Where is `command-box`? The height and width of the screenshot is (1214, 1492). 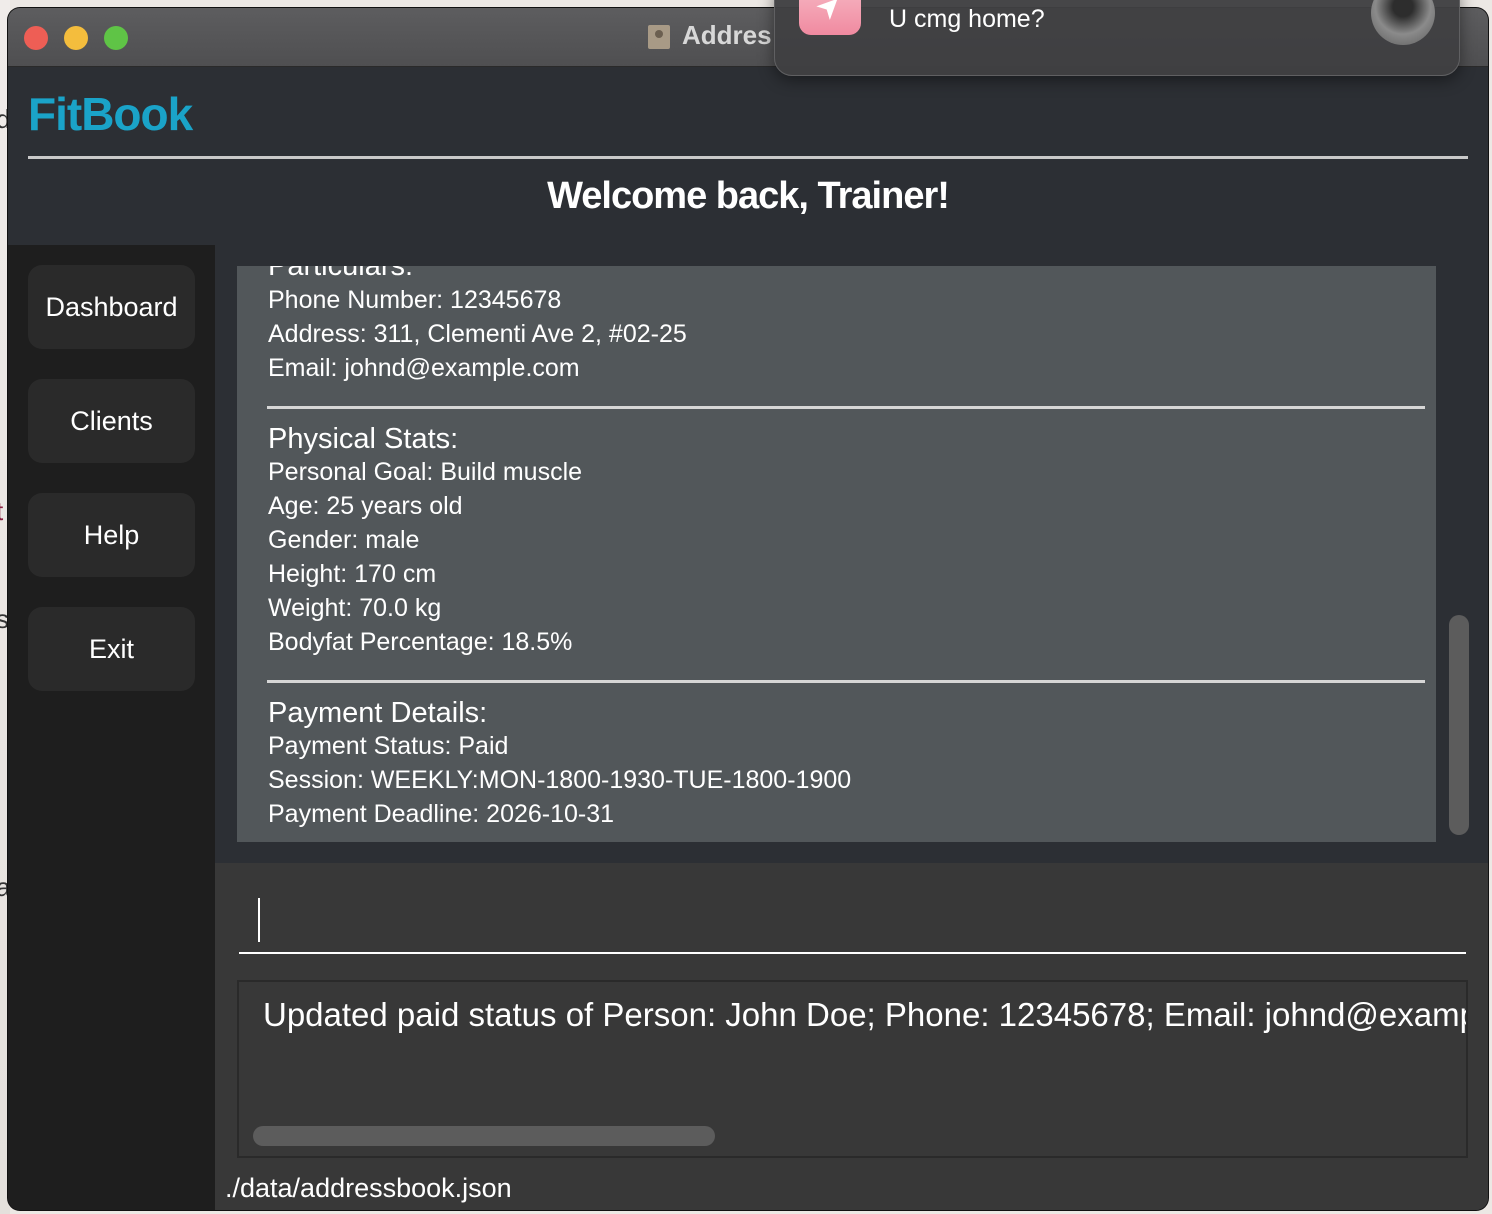 command-box is located at coordinates (851, 914).